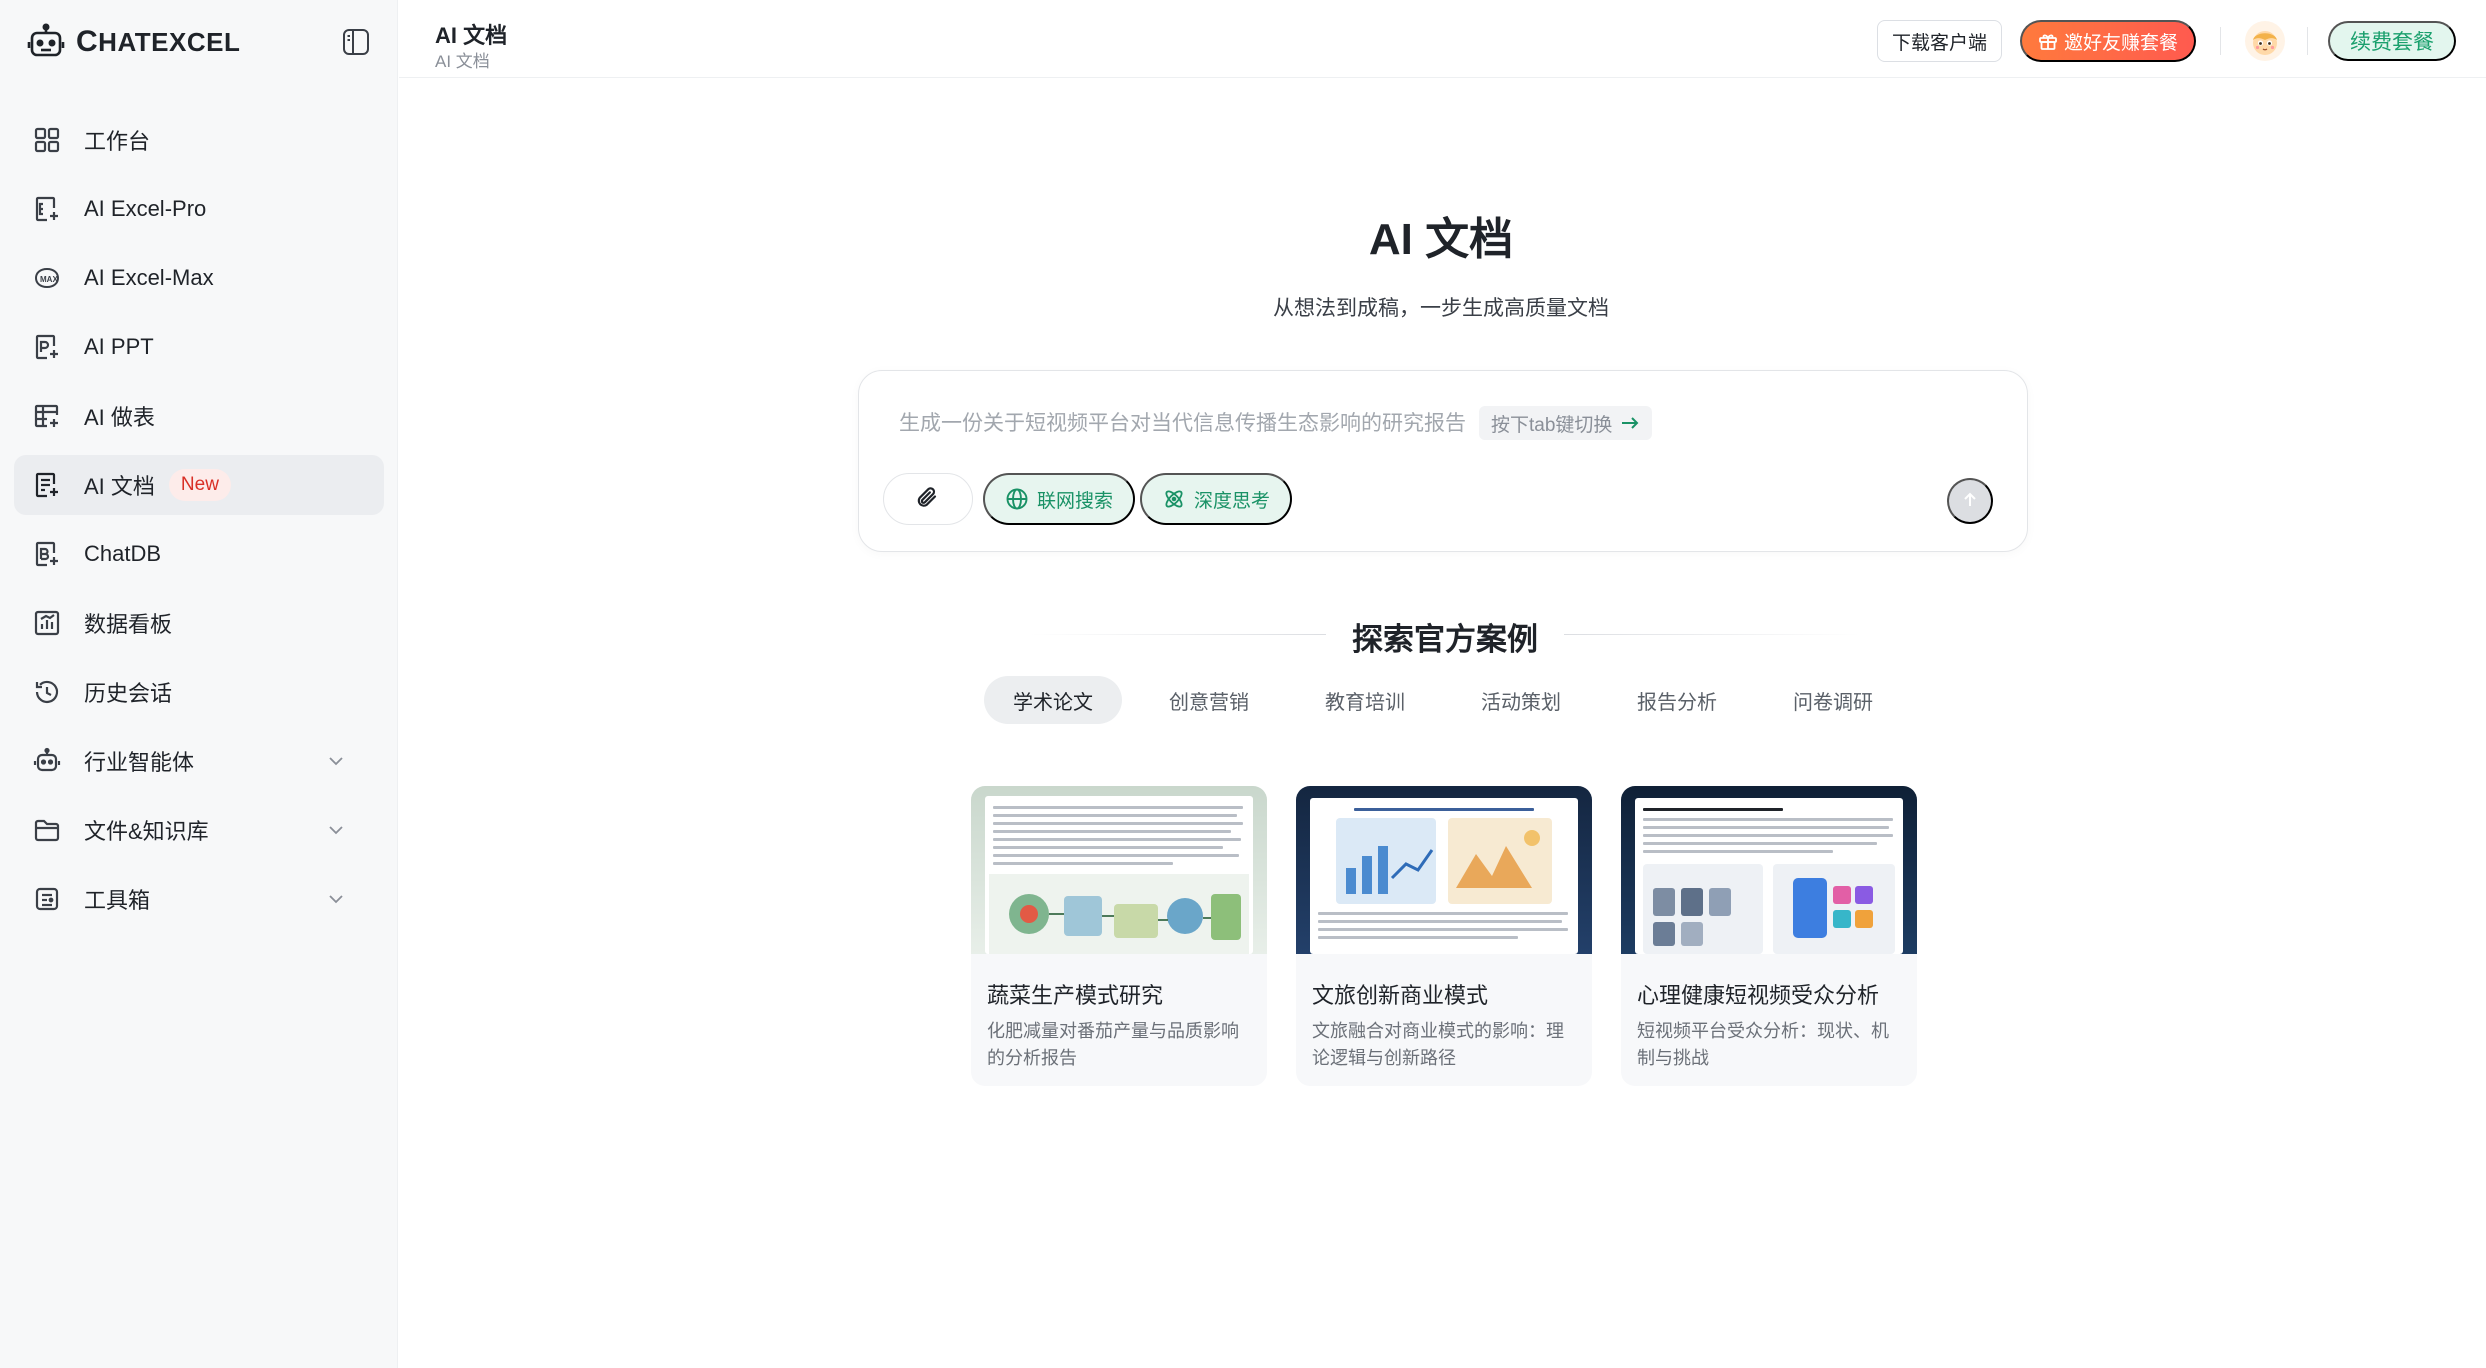 This screenshot has width=2486, height=1368. What do you see at coordinates (1630, 423) in the screenshot?
I see `arrow-right-icon` at bounding box center [1630, 423].